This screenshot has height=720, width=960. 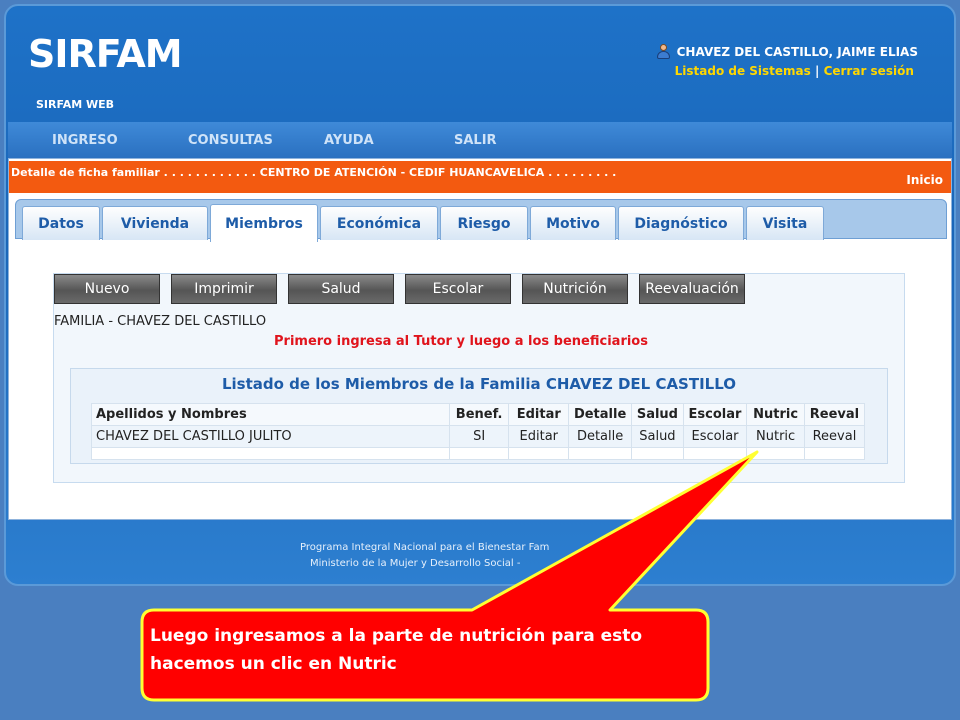 I want to click on user-name: CHAVEZ DEL CASTILLO, JAIME ELIAS, so click(x=797, y=52).